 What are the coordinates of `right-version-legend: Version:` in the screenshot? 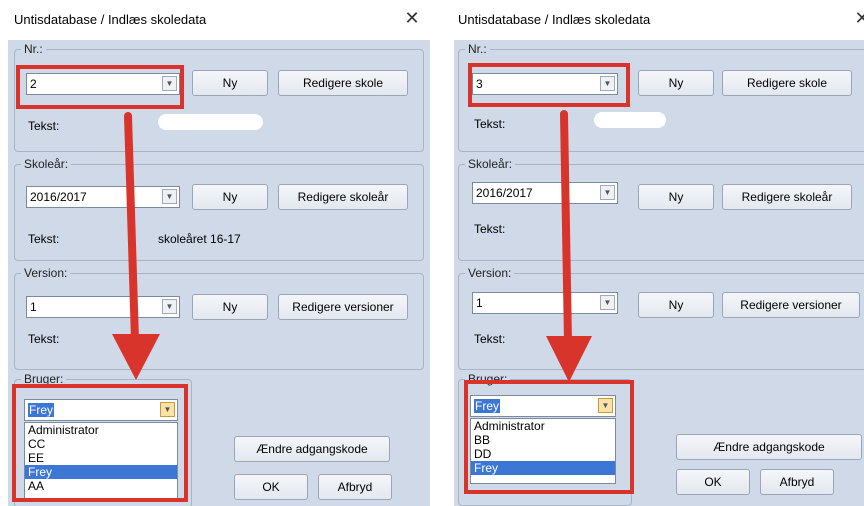 It's located at (490, 273).